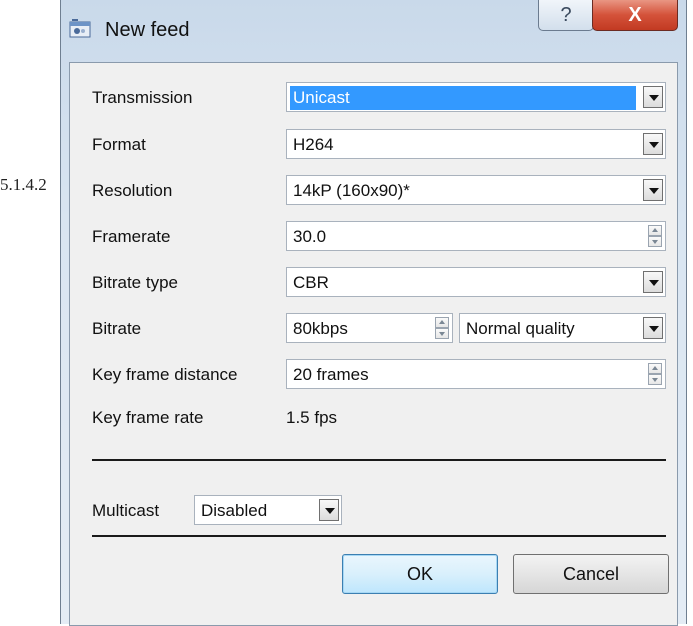 The width and height of the screenshot is (693, 626). Describe the element at coordinates (165, 374) in the screenshot. I see `key-frame-distance-label: Key frame distance` at that location.